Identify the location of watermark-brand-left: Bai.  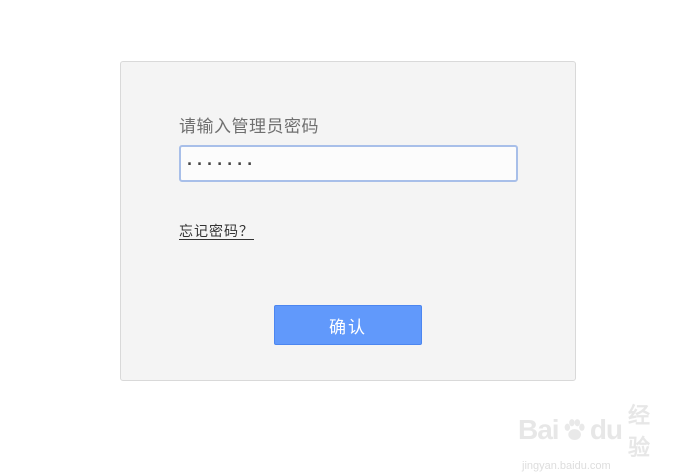
(539, 429).